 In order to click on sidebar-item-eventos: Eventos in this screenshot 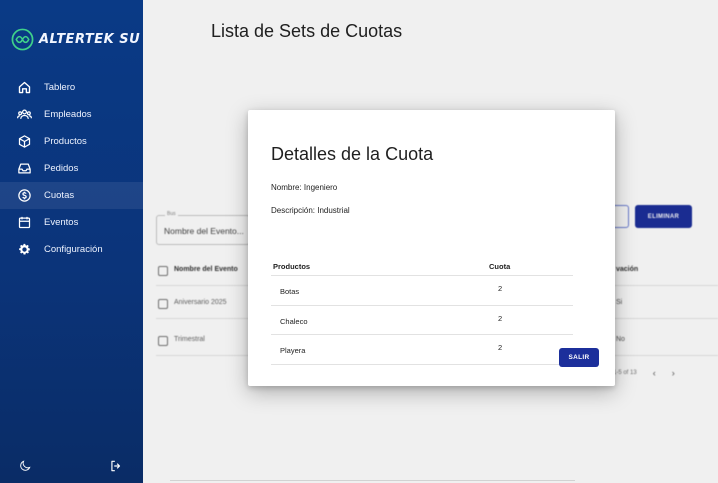, I will do `click(71, 222)`.